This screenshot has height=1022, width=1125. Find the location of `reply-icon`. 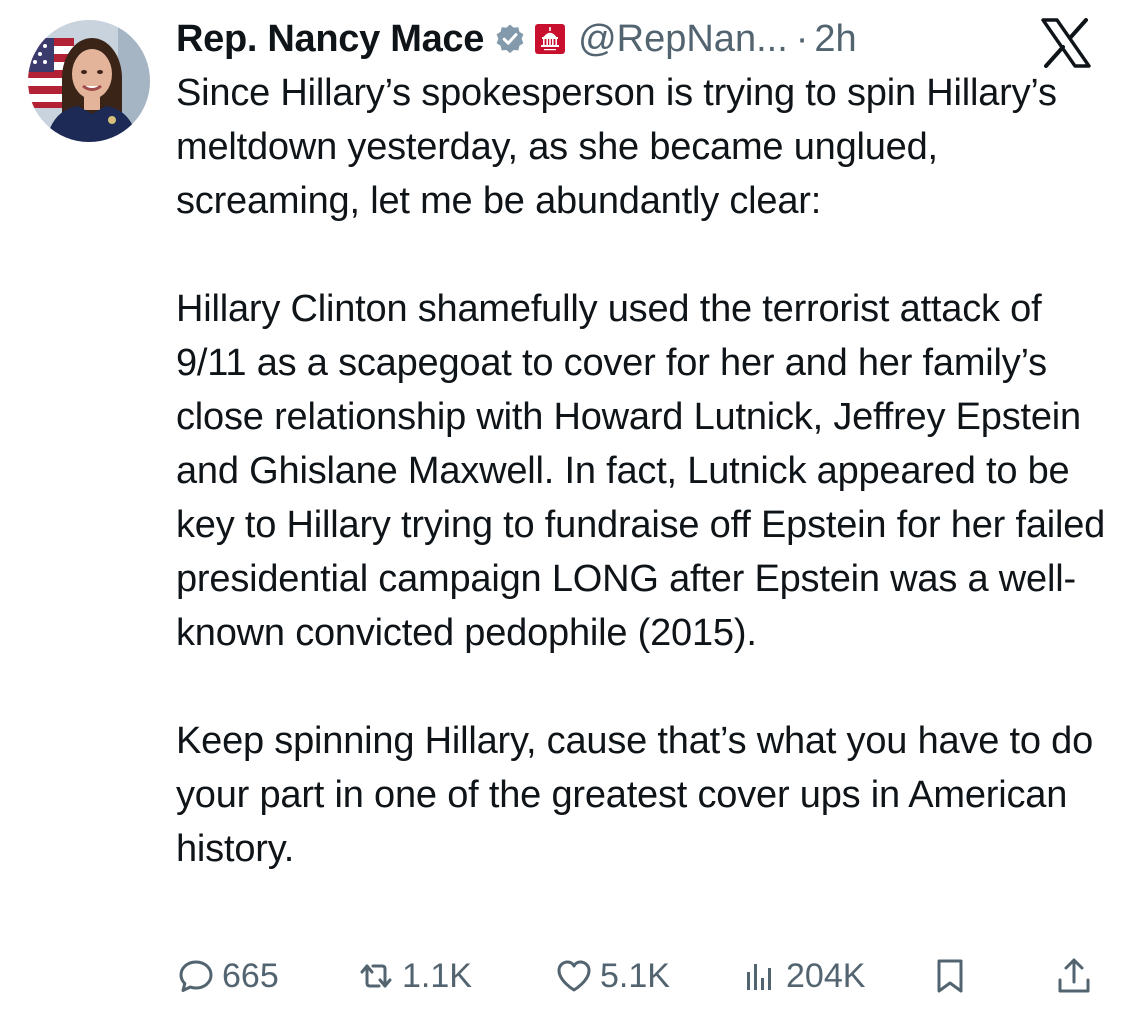

reply-icon is located at coordinates (196, 976).